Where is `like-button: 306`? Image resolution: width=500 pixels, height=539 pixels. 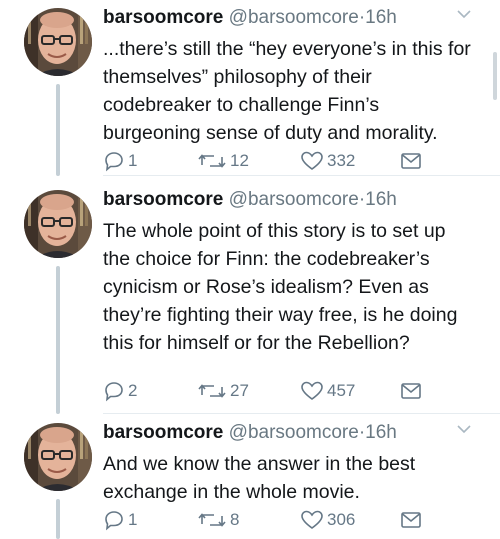 like-button: 306 is located at coordinates (327, 520).